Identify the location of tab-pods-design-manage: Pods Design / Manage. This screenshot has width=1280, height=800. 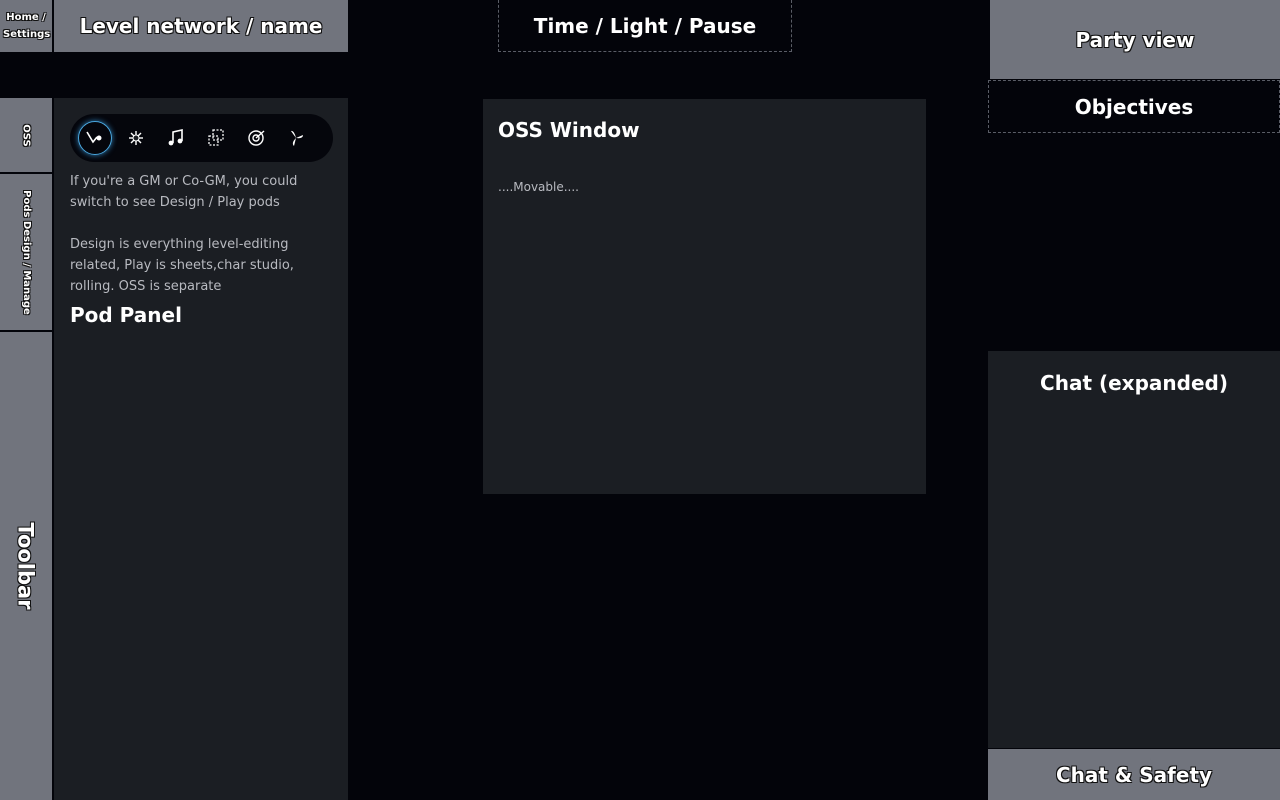
(27, 253).